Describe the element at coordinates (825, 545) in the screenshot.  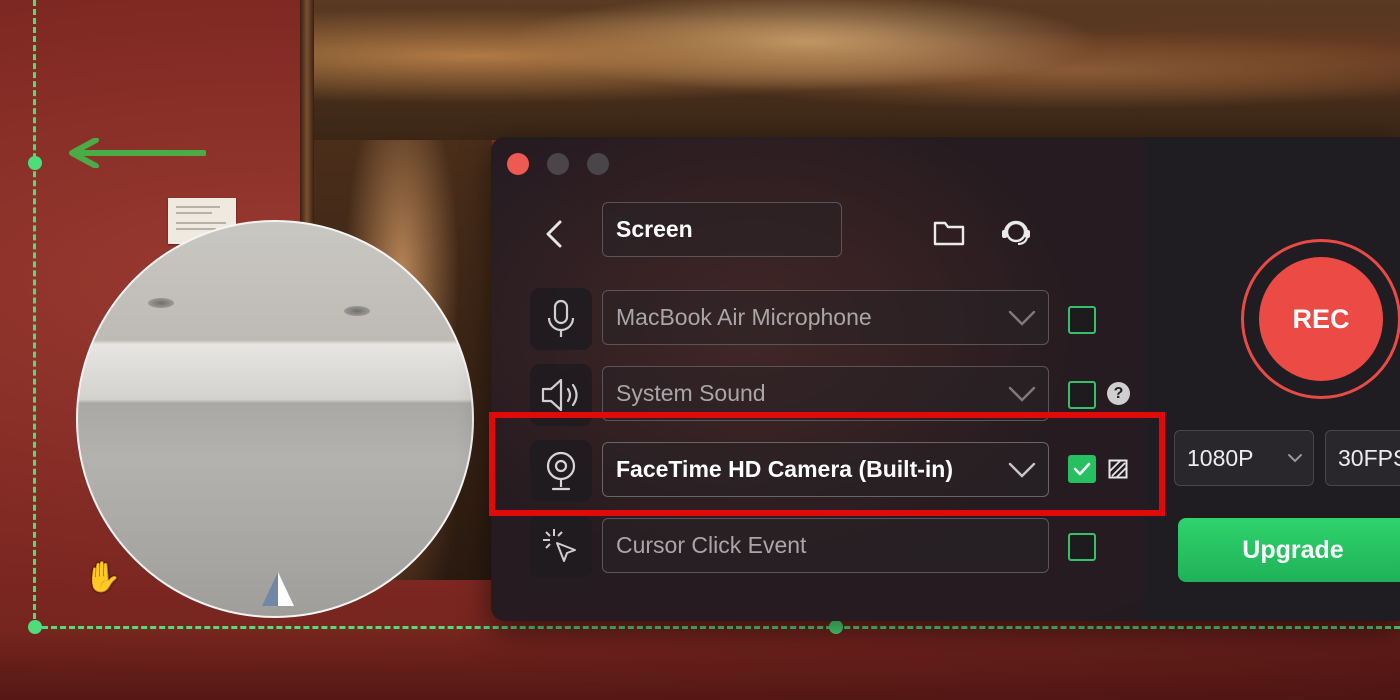
I see `cursor-click-select: Cursor Click Event` at that location.